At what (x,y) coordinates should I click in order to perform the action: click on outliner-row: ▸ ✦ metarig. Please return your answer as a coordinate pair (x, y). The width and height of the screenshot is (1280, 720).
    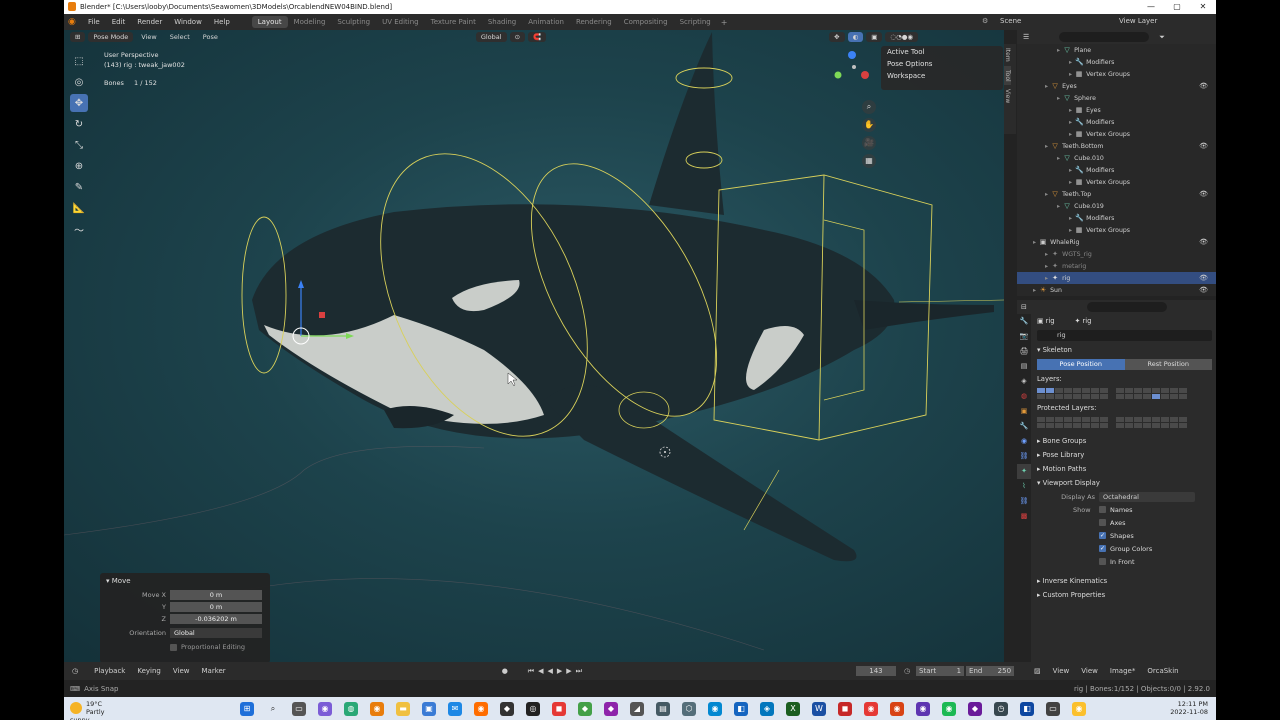
    Looking at the image, I should click on (1116, 266).